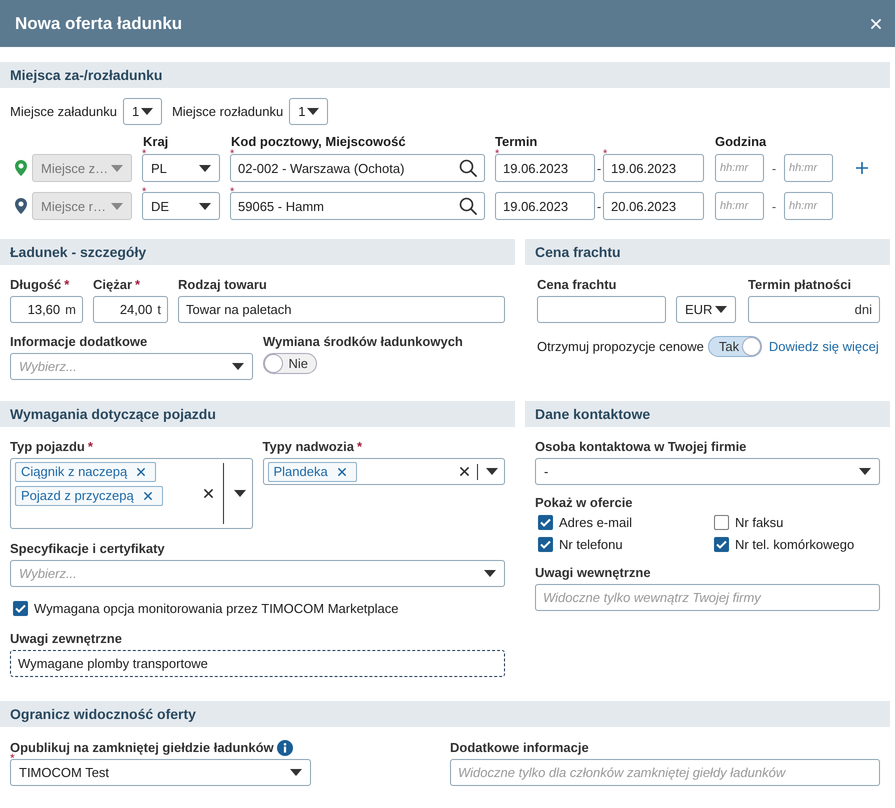 The height and width of the screenshot is (808, 895). I want to click on column-header: Kraj, so click(155, 141).